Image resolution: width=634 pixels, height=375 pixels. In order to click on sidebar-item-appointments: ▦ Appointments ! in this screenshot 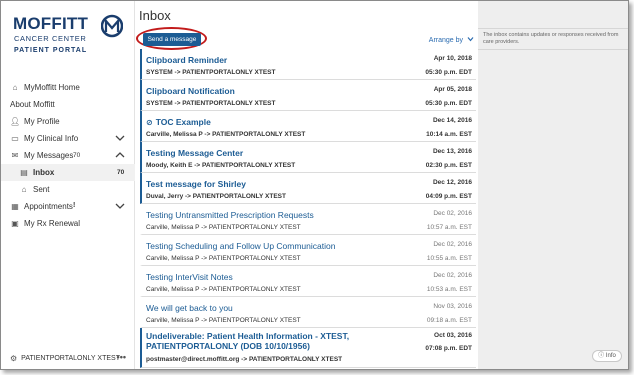, I will do `click(68, 206)`.